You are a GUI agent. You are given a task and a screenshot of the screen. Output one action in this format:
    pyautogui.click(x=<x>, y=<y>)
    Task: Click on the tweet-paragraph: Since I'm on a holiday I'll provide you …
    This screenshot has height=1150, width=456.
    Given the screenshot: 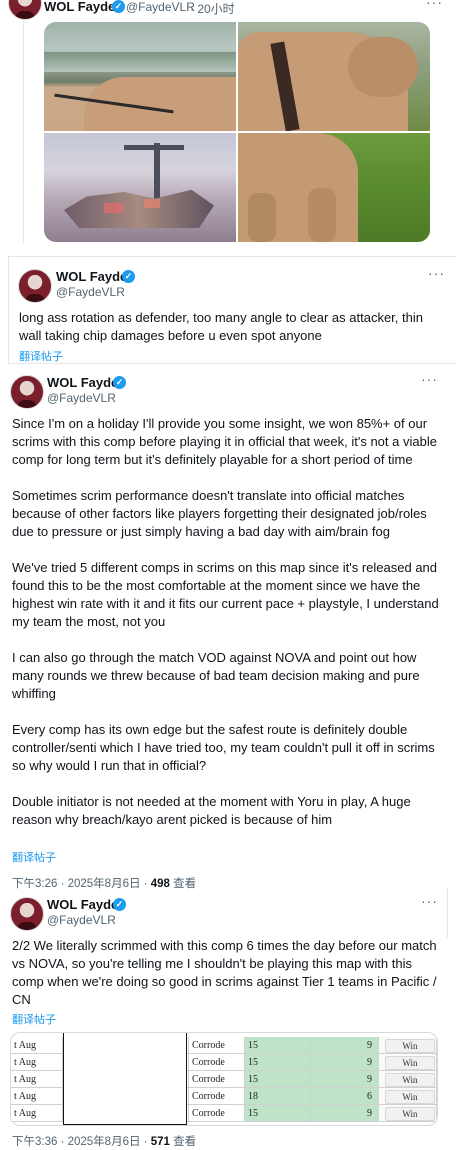 What is the action you would take?
    pyautogui.click(x=224, y=441)
    